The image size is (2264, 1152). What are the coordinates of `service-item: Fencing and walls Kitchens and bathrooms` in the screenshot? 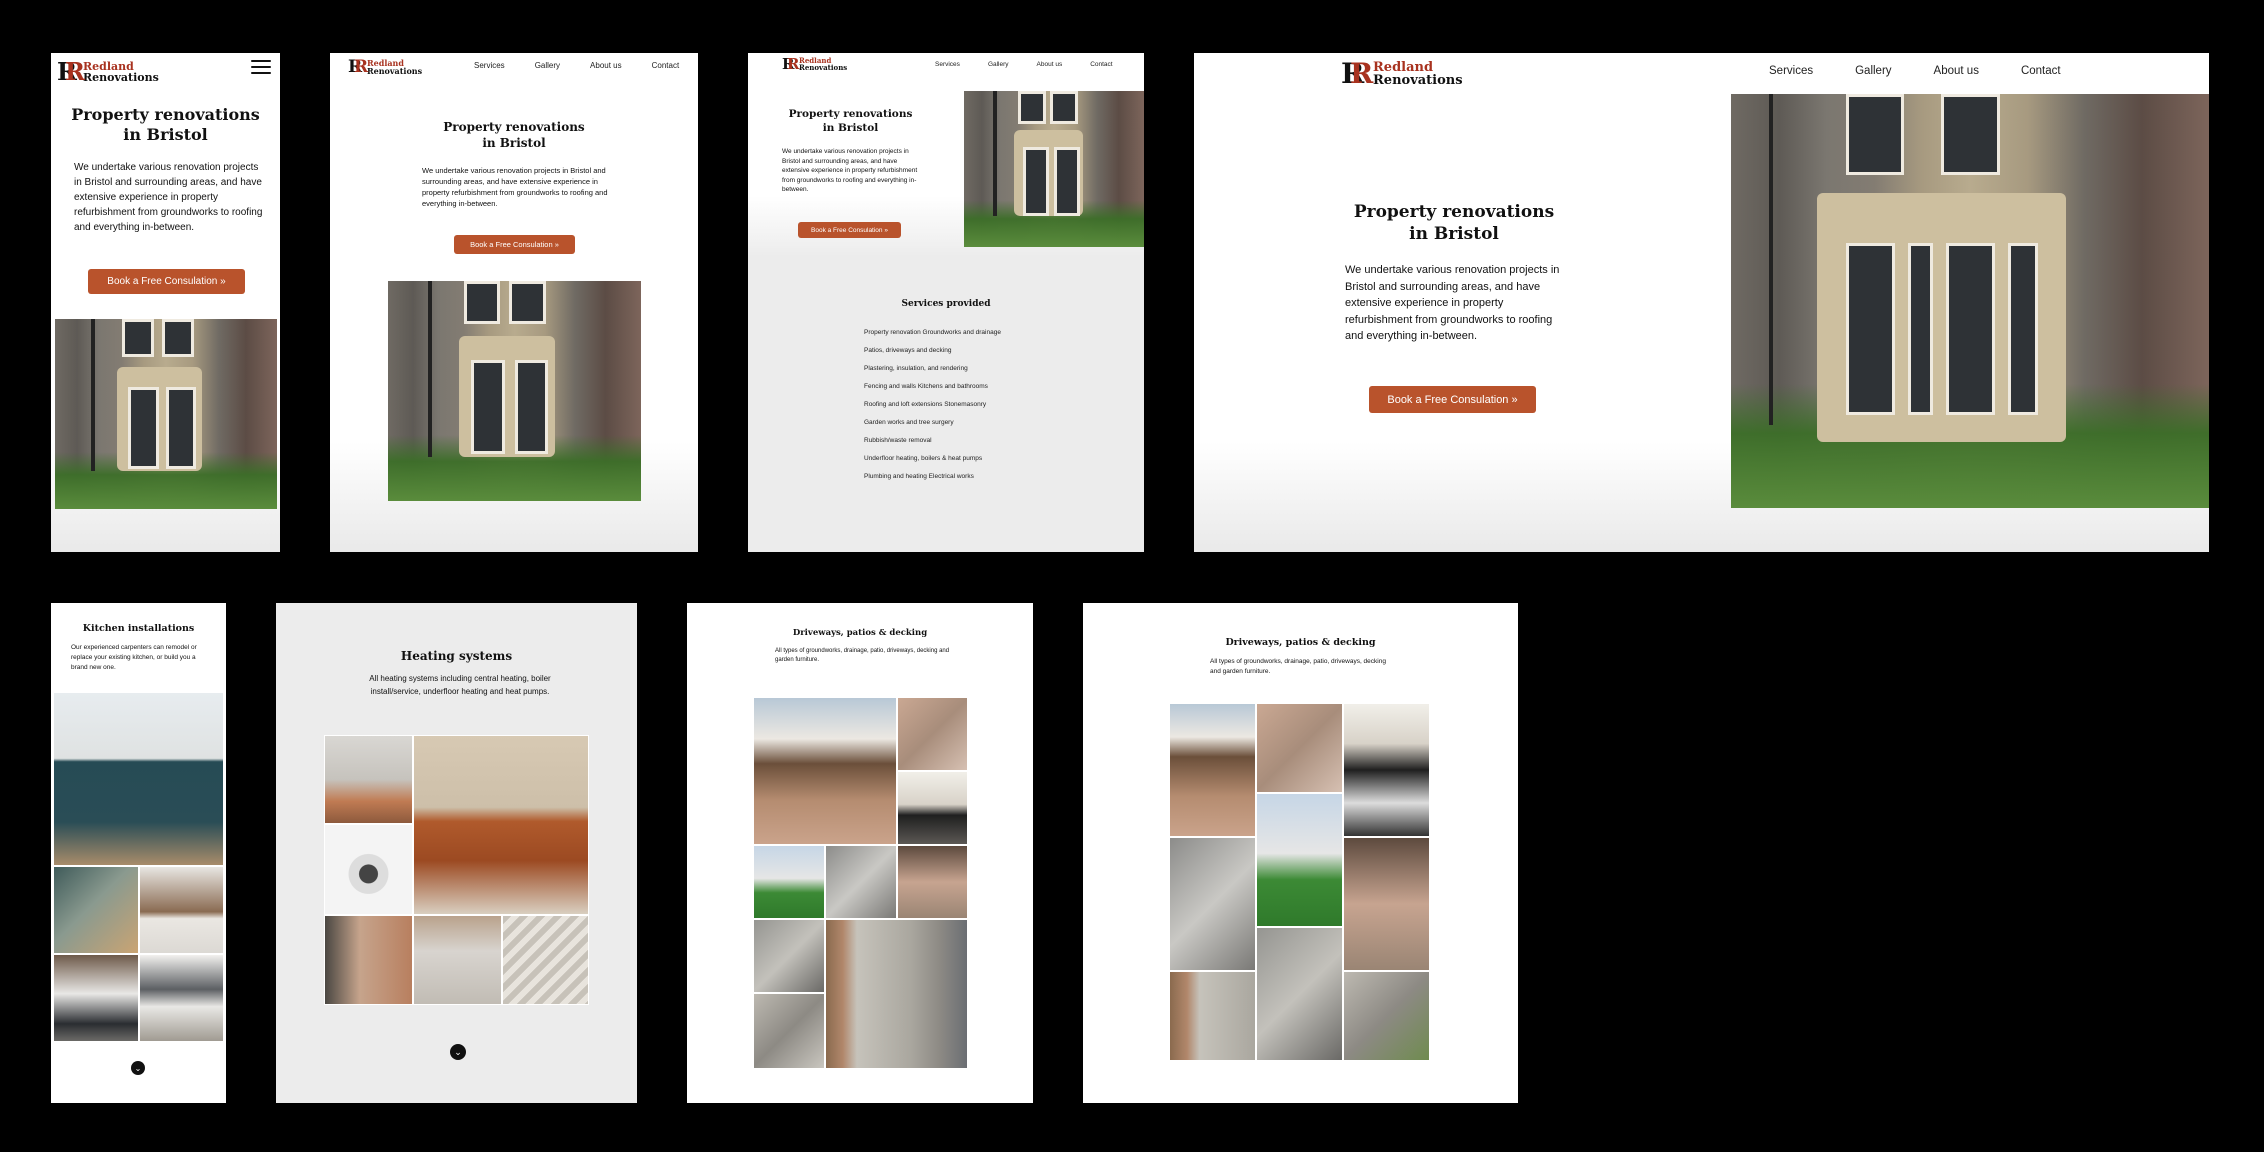 It's located at (926, 386).